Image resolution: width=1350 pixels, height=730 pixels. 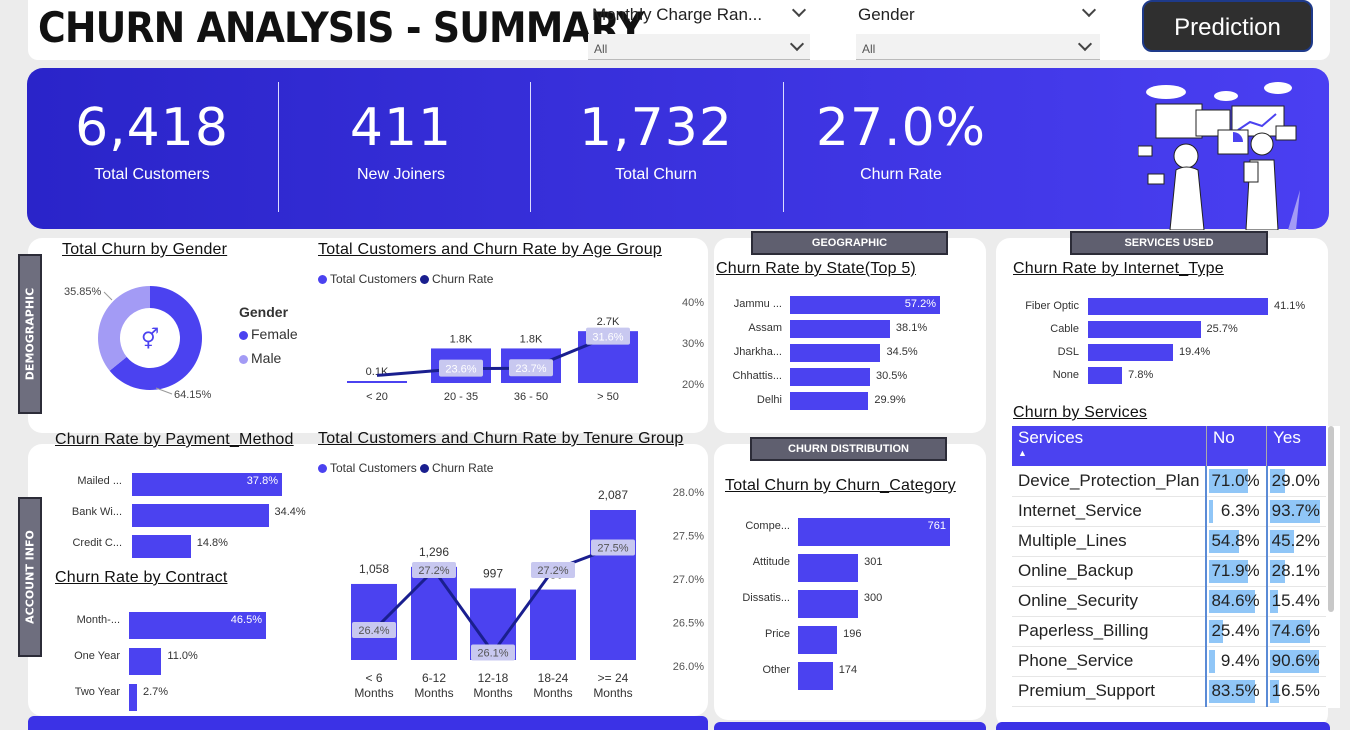 I want to click on kpi-churn-rate-value: 27.0%, so click(x=901, y=128).